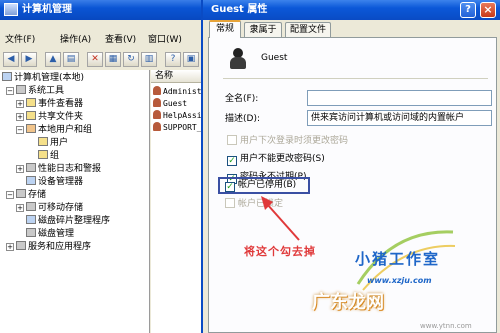 Image resolution: width=500 pixels, height=333 pixels. Describe the element at coordinates (47, 9) in the screenshot. I see `mmc-title: 计算机管理` at that location.